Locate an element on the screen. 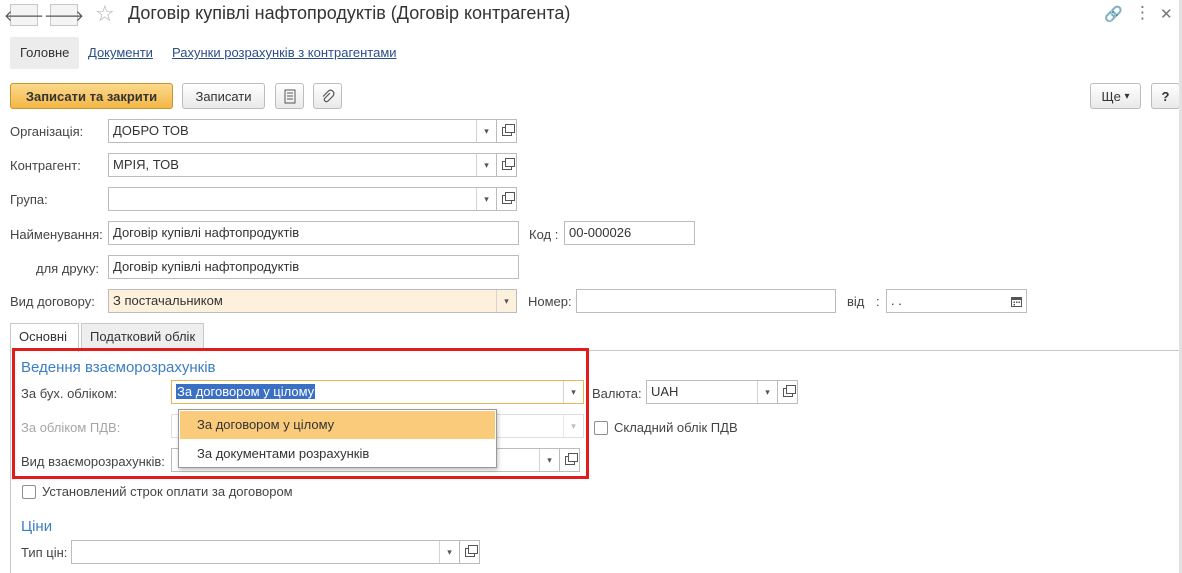  number-value is located at coordinates (706, 301).